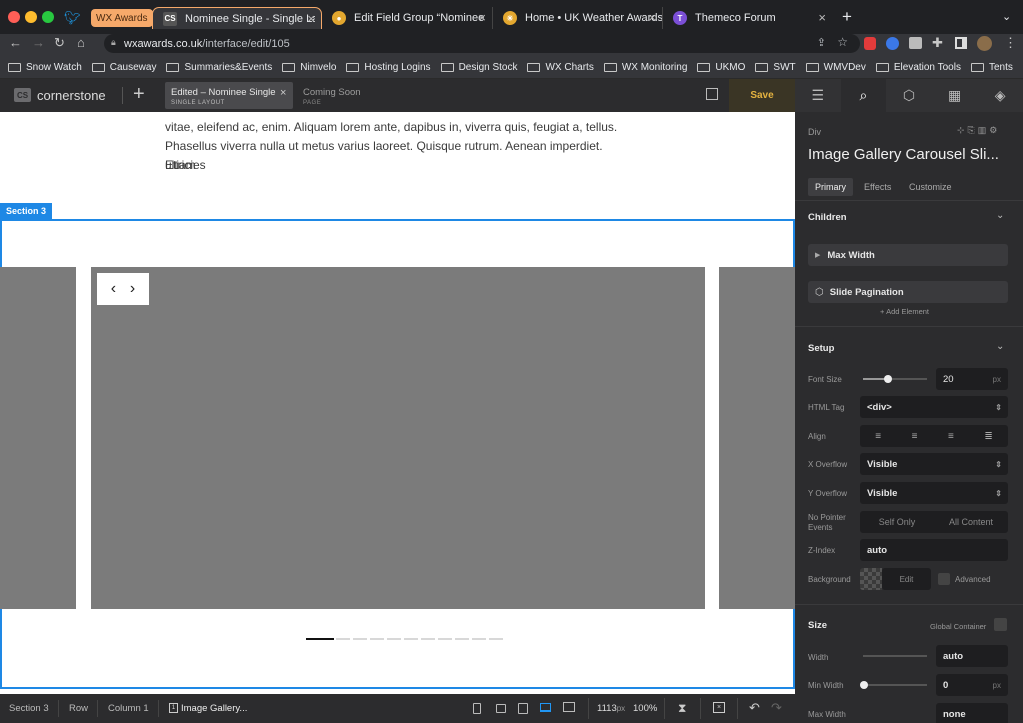 The height and width of the screenshot is (723, 1023). What do you see at coordinates (908, 255) in the screenshot?
I see `child-max-width: ▶ Max Width` at bounding box center [908, 255].